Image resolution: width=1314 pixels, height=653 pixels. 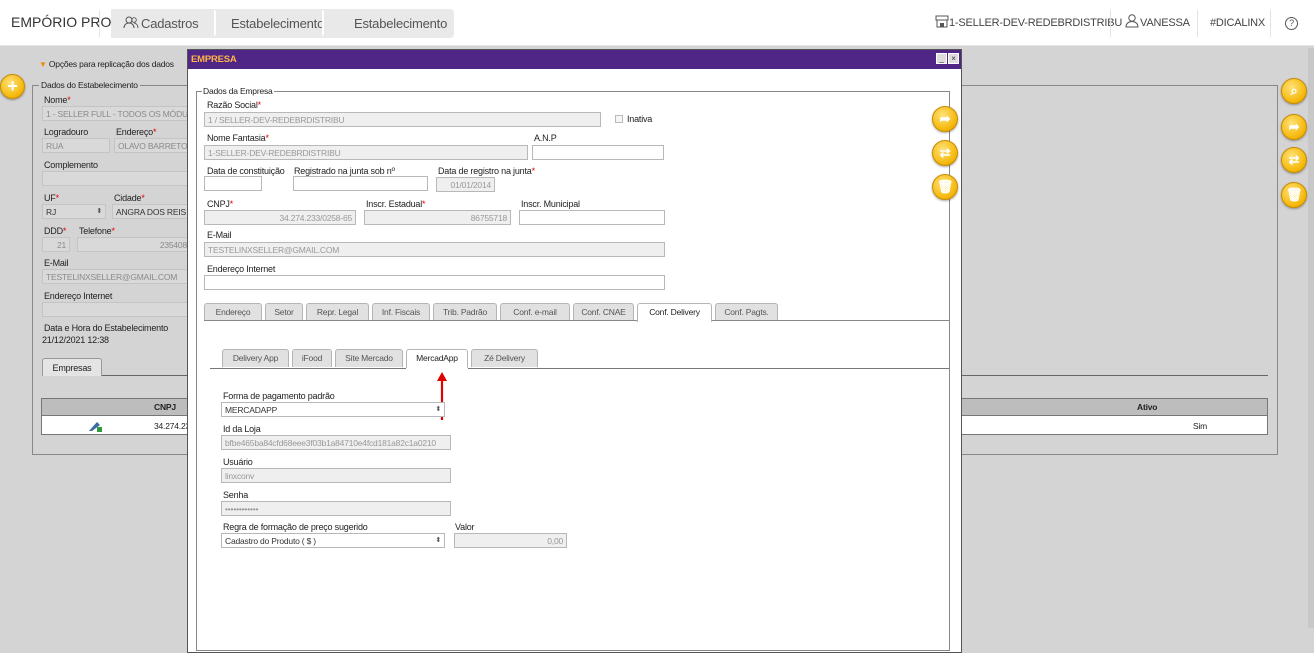 I want to click on nome-fantasia-label: Nome Fantasia*, so click(x=238, y=138).